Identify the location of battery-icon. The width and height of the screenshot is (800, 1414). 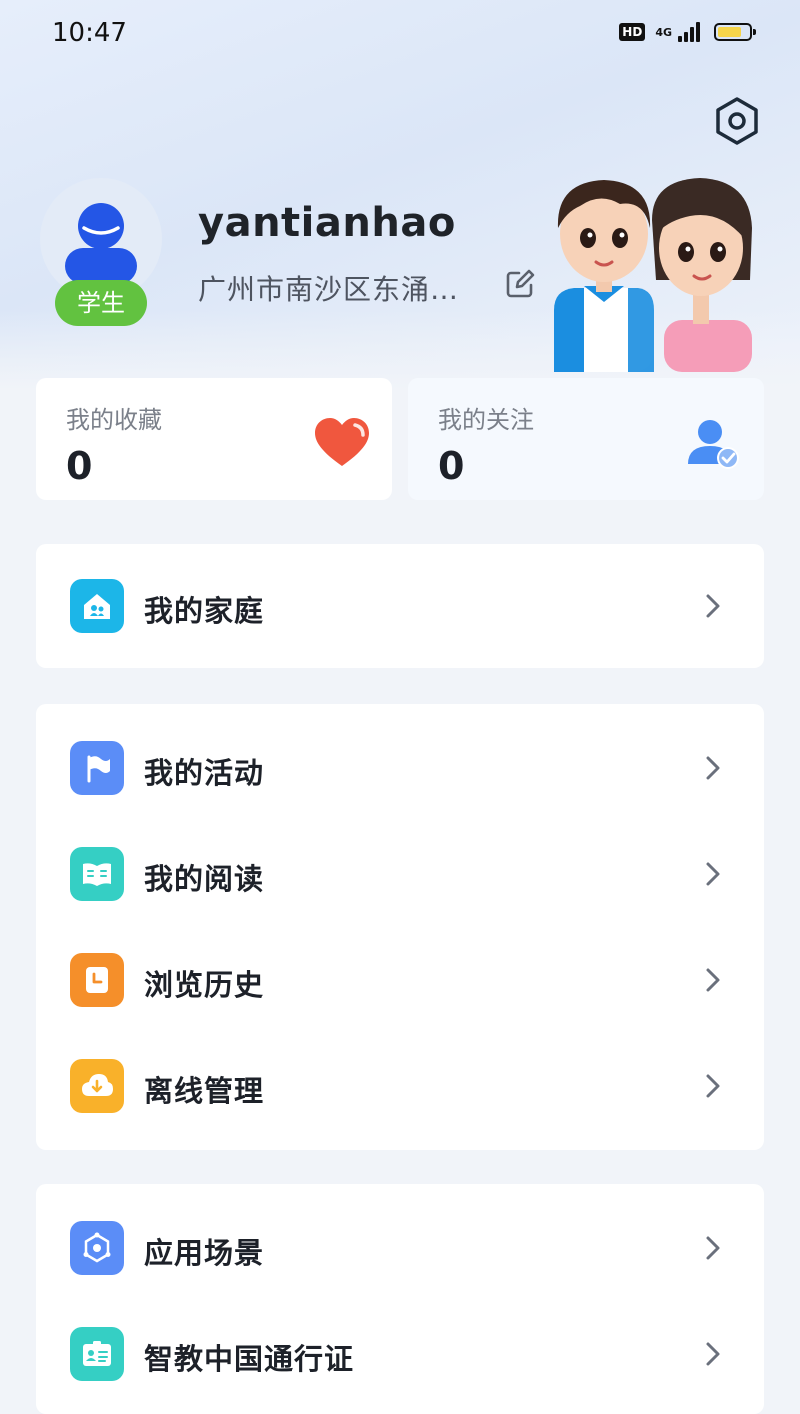
(735, 32).